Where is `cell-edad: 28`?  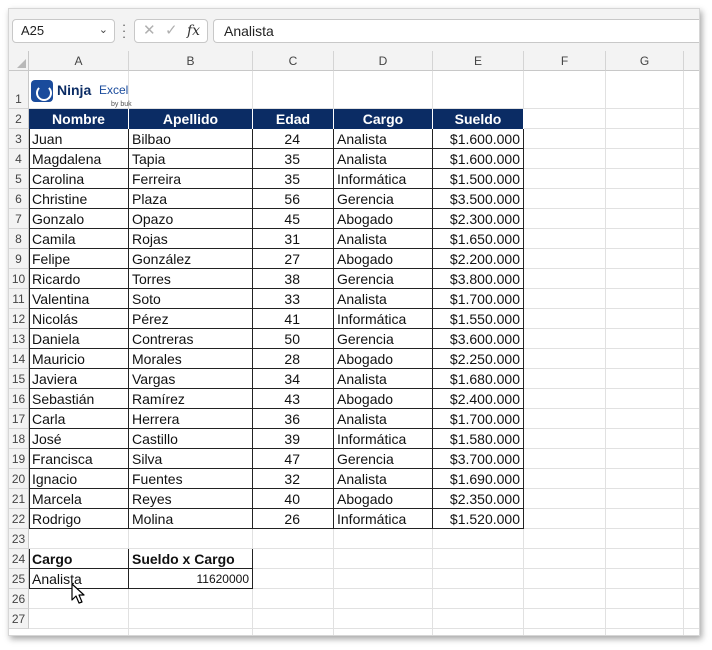
cell-edad: 28 is located at coordinates (293, 359).